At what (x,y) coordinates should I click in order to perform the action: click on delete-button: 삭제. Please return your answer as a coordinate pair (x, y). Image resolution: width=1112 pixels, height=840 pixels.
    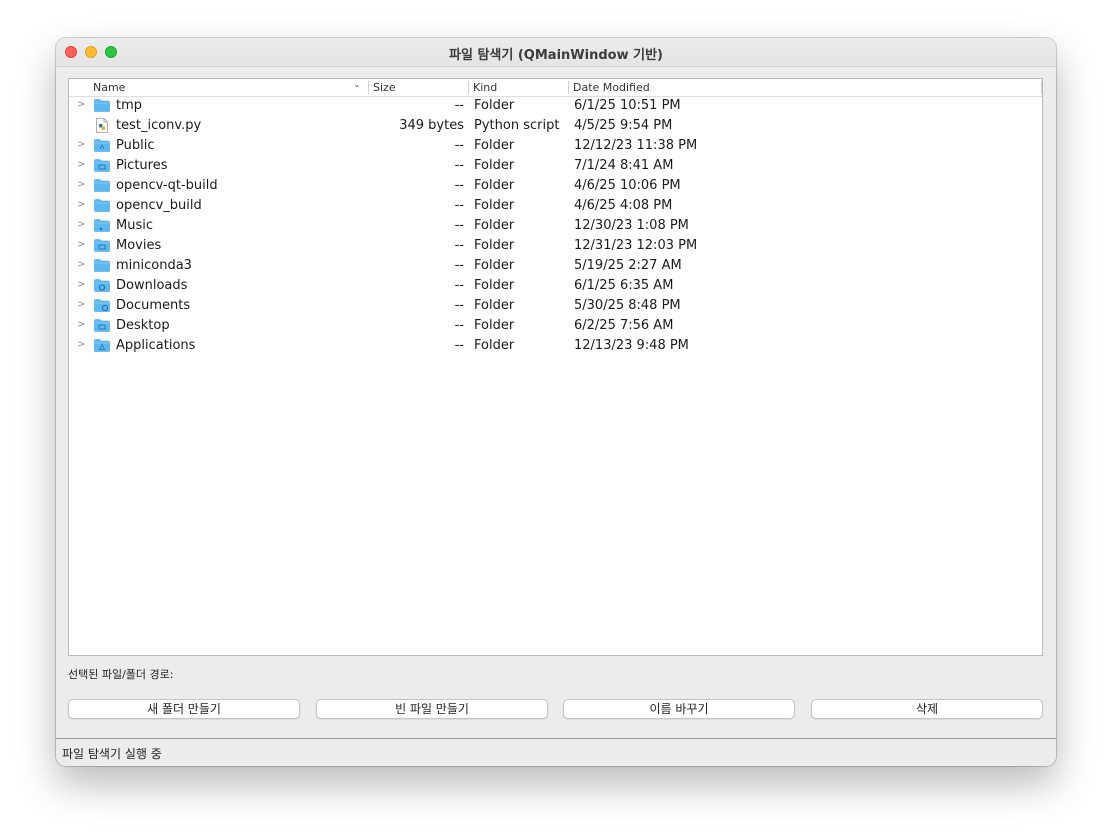
    Looking at the image, I should click on (927, 709).